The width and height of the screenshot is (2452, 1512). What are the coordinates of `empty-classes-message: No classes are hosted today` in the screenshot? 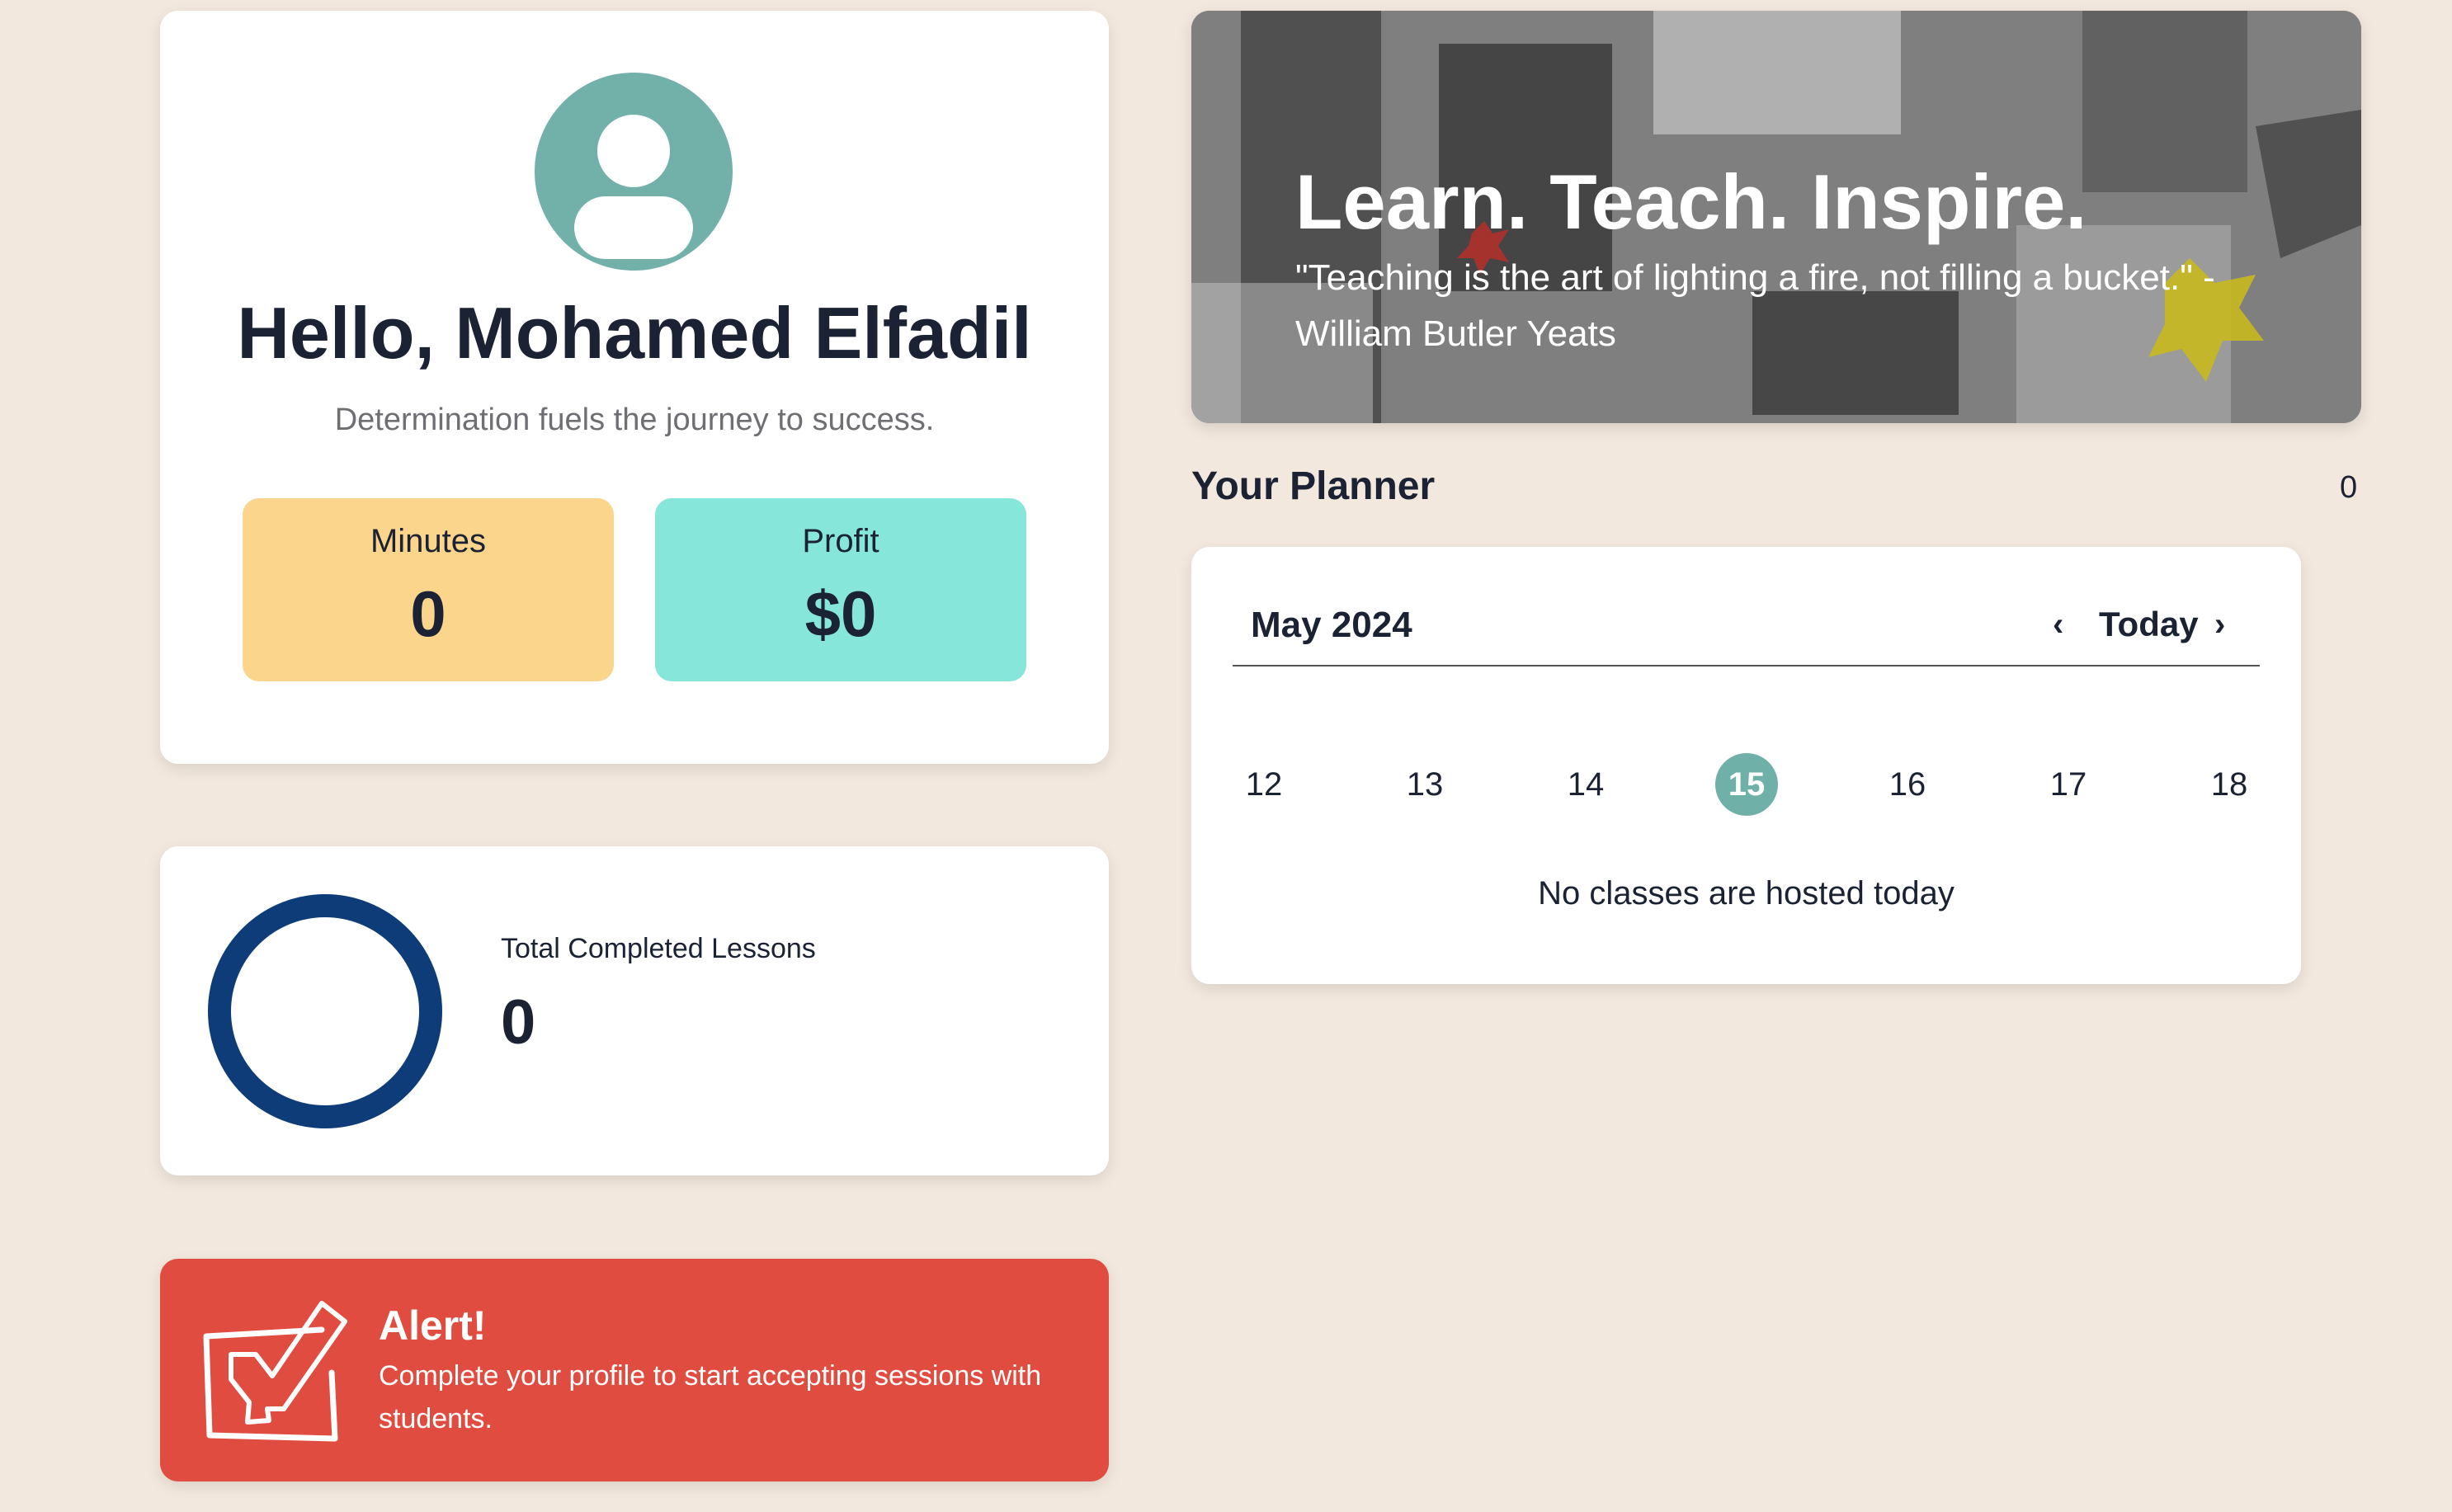 It's located at (1746, 893).